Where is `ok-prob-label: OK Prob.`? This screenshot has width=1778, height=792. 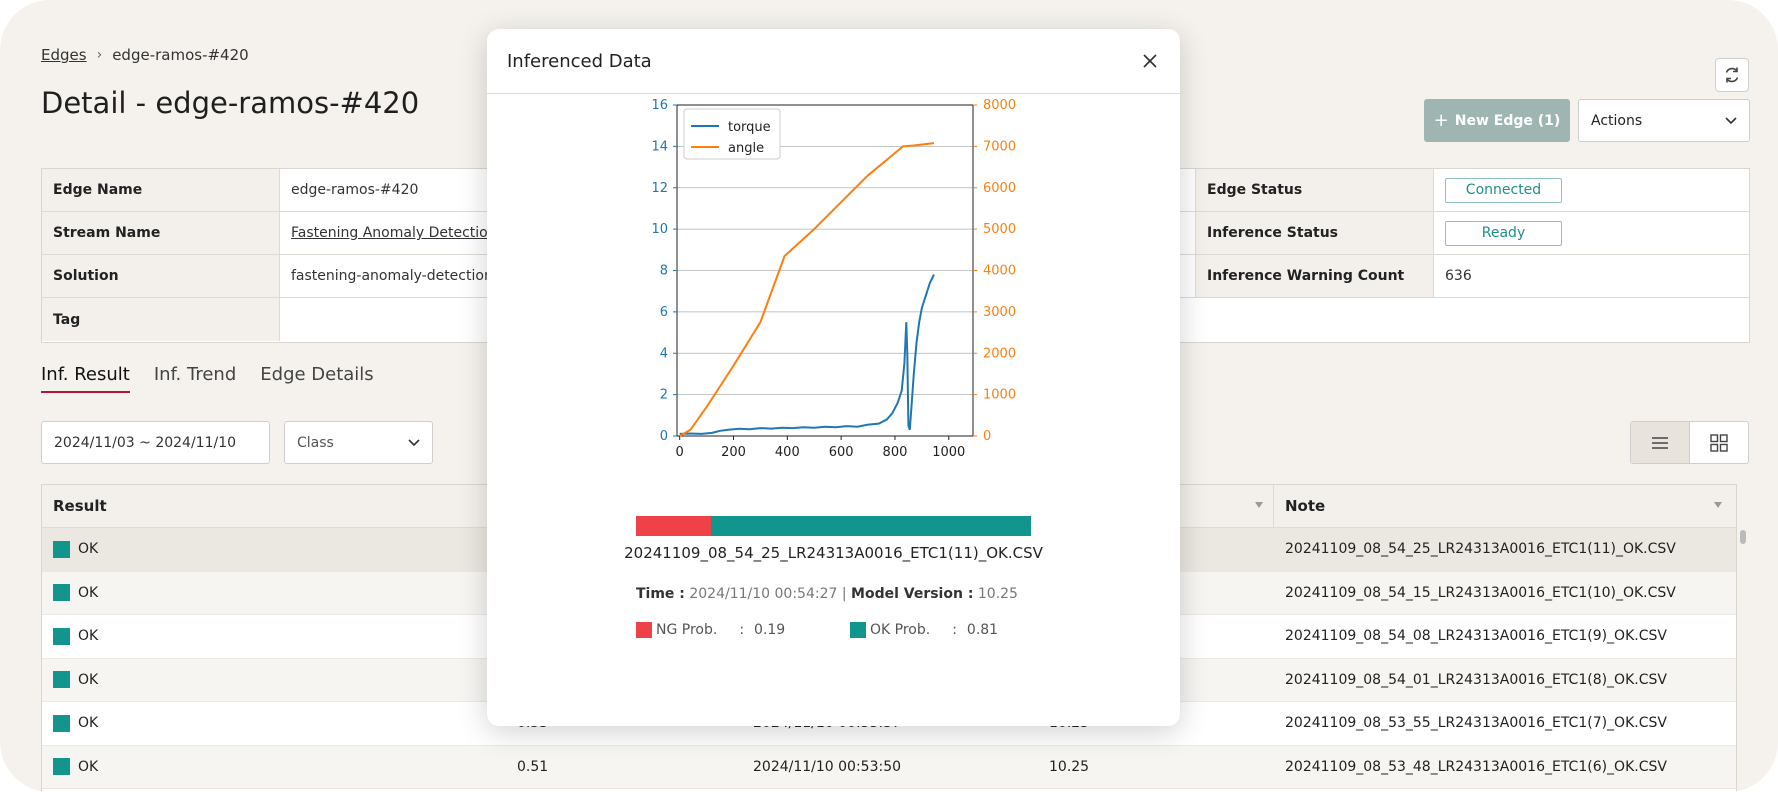 ok-prob-label: OK Prob. is located at coordinates (900, 630).